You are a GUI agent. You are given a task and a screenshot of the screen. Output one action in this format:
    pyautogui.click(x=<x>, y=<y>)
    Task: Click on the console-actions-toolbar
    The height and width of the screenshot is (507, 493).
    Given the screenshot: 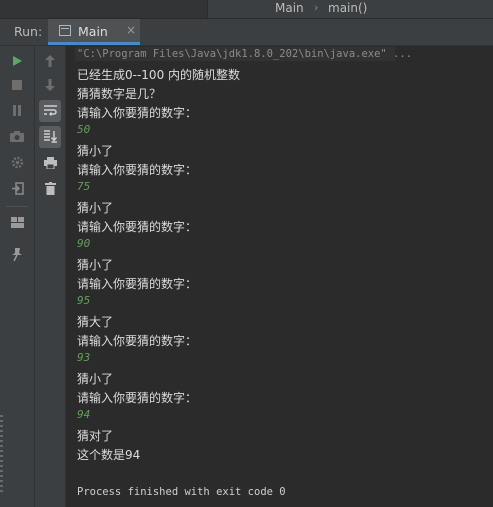 What is the action you would take?
    pyautogui.click(x=50, y=276)
    